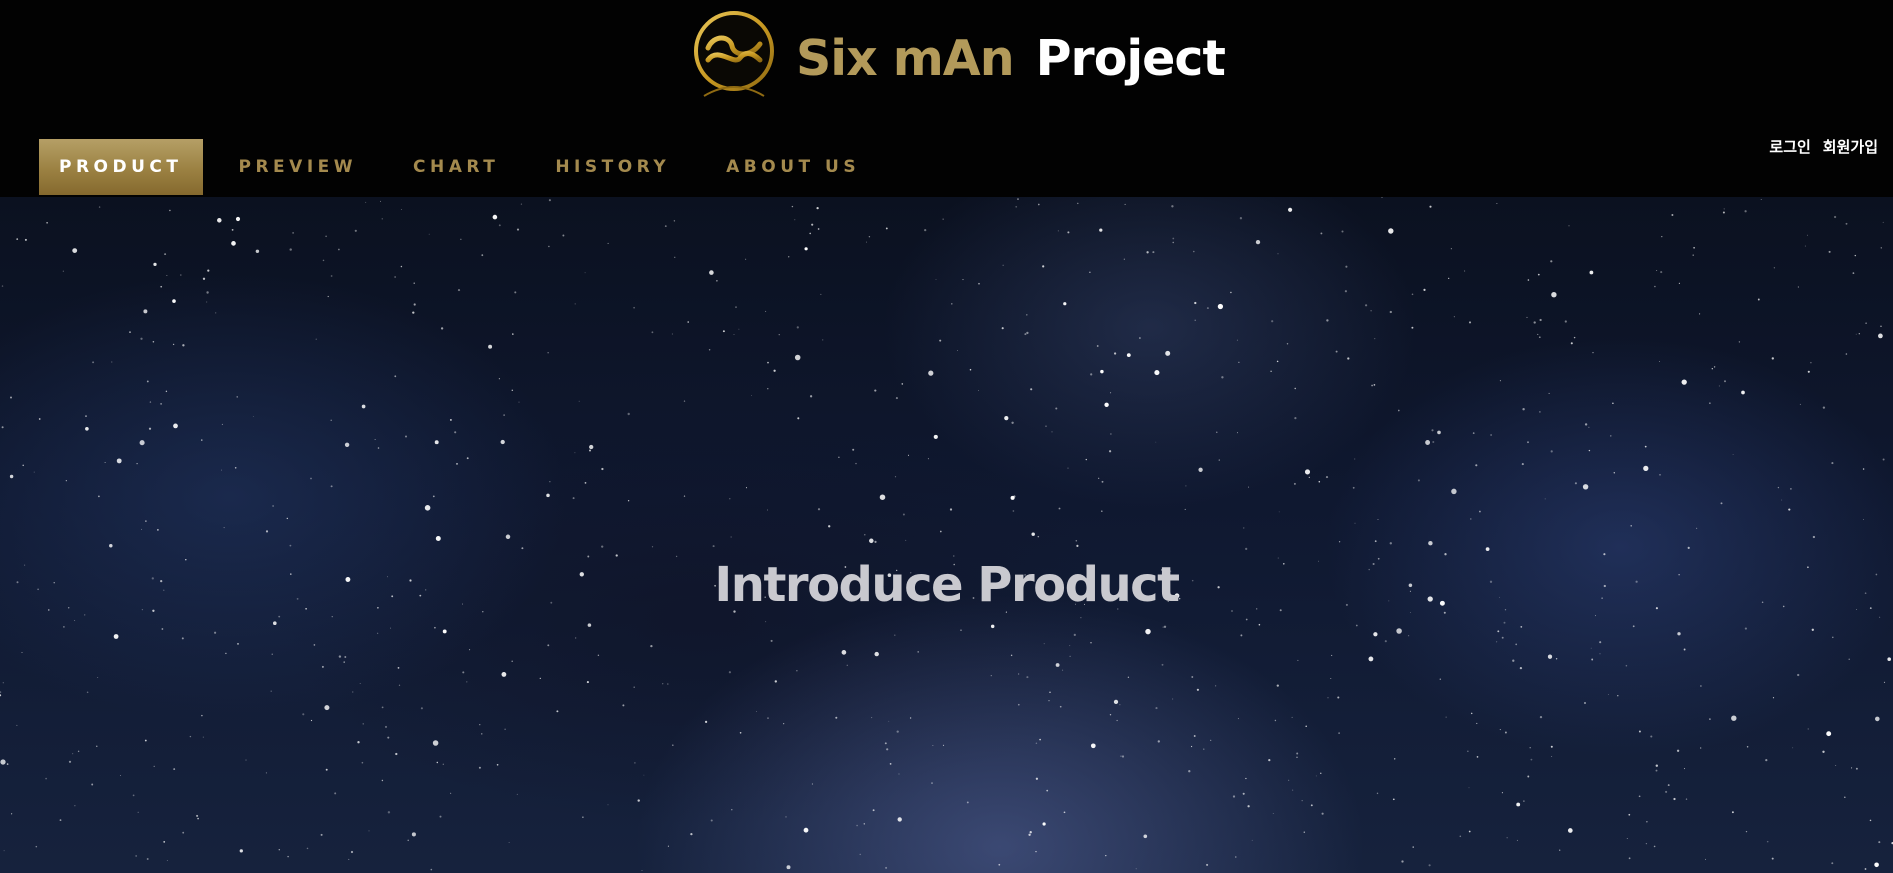 This screenshot has width=1893, height=873. What do you see at coordinates (793, 167) in the screenshot?
I see `nav-item-about-us: ABOUT US` at bounding box center [793, 167].